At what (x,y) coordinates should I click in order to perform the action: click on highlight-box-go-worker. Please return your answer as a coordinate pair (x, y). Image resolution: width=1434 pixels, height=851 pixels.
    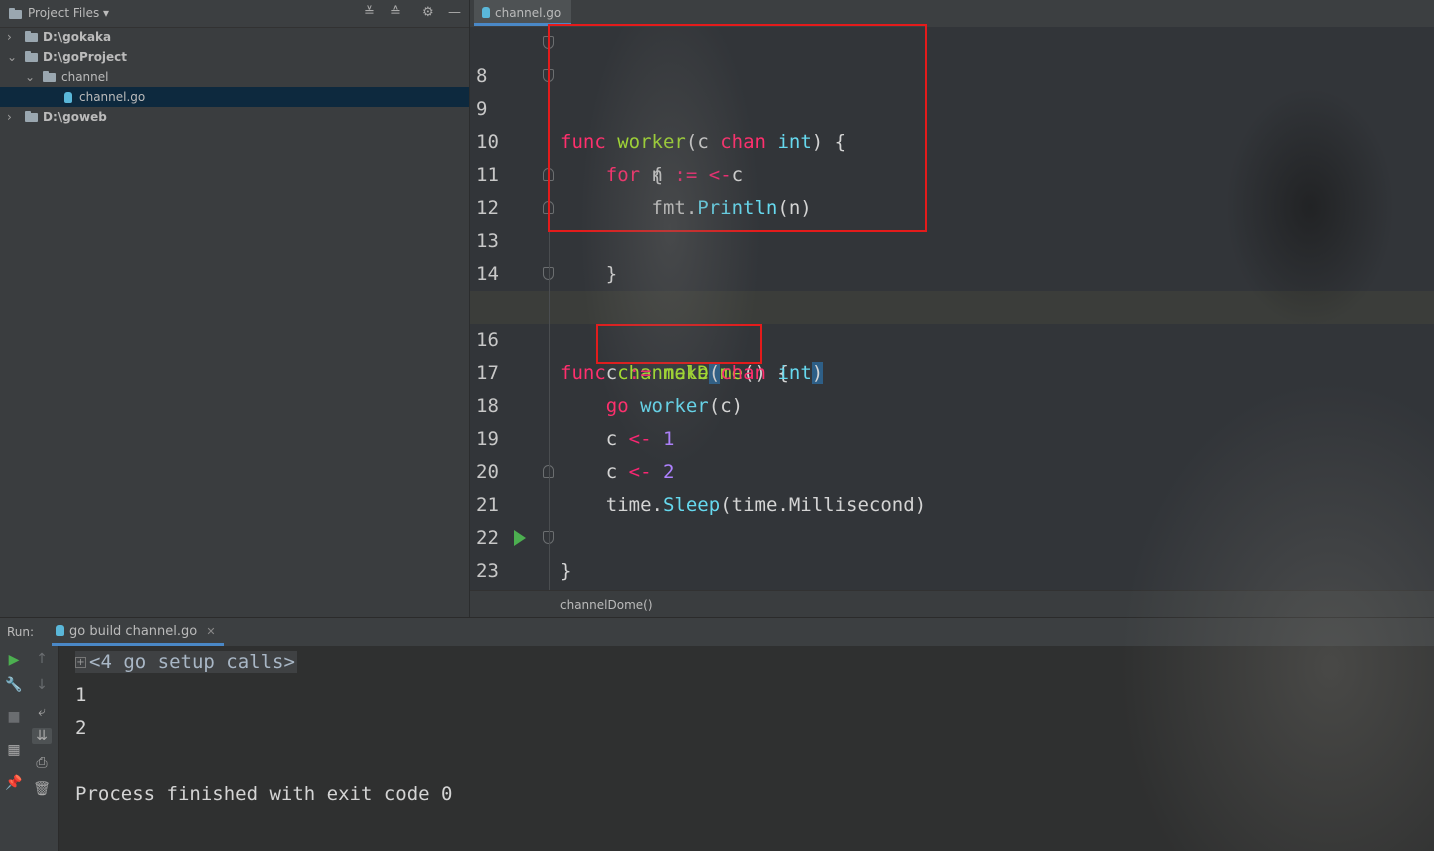
    Looking at the image, I should click on (679, 344).